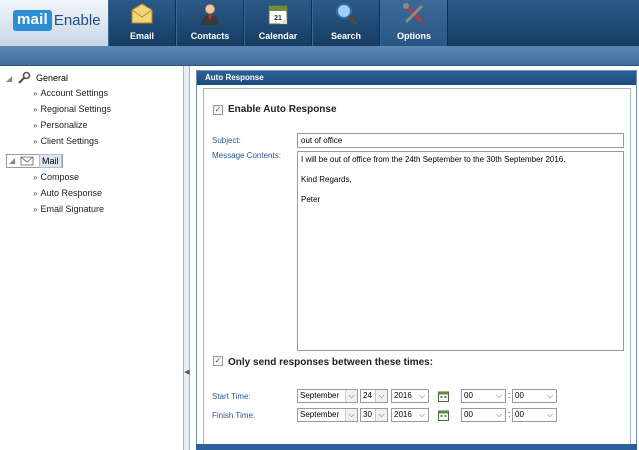  I want to click on finish-hour-select: 00 ⌵, so click(483, 415).